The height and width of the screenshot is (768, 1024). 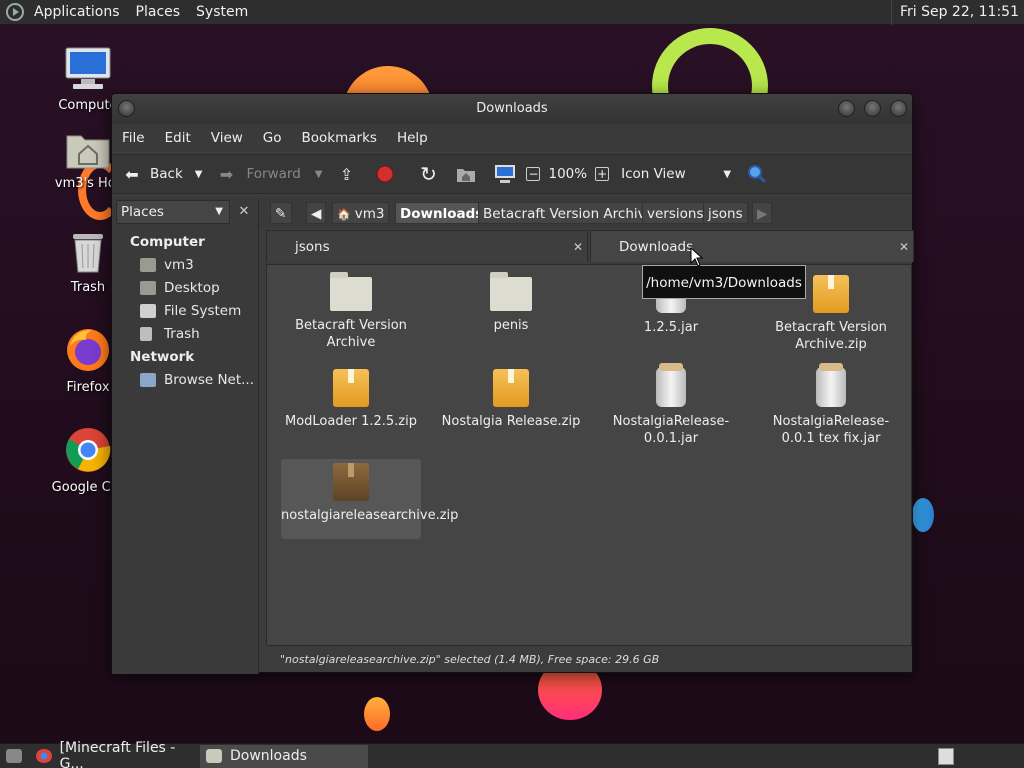 What do you see at coordinates (511, 302) in the screenshot?
I see `file-item: penis` at bounding box center [511, 302].